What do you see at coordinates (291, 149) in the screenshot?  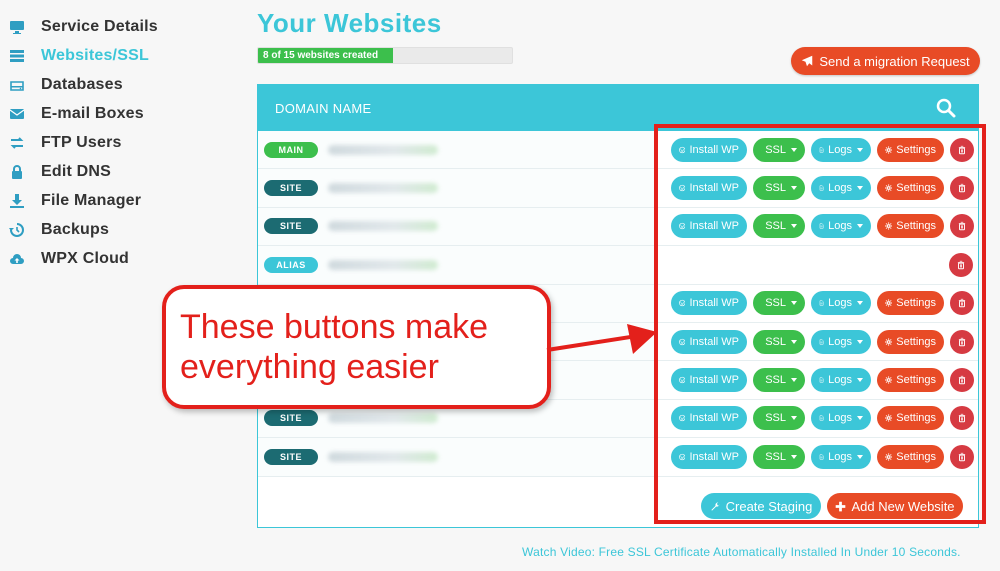 I see `site-type-badge: MAIN` at bounding box center [291, 149].